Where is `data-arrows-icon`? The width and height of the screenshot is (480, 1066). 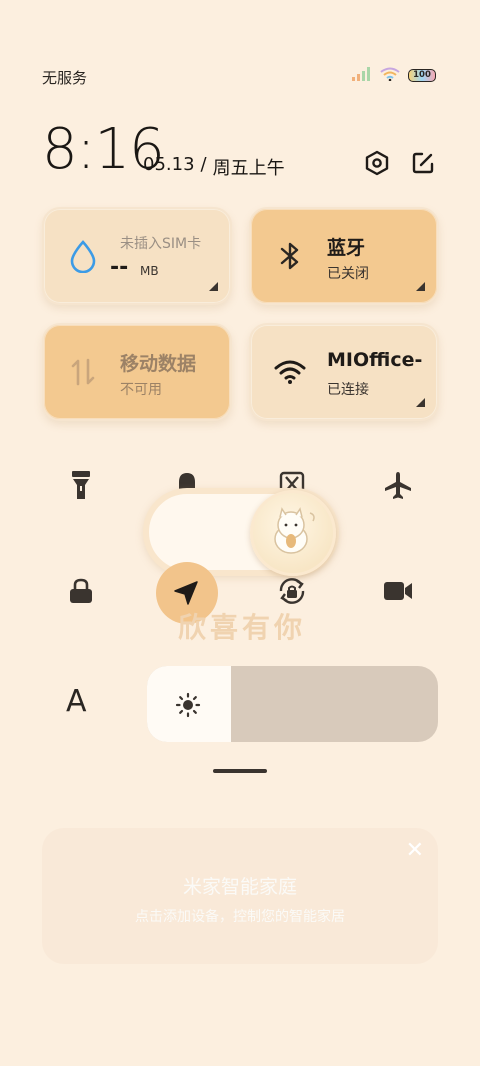
data-arrows-icon is located at coordinates (83, 372).